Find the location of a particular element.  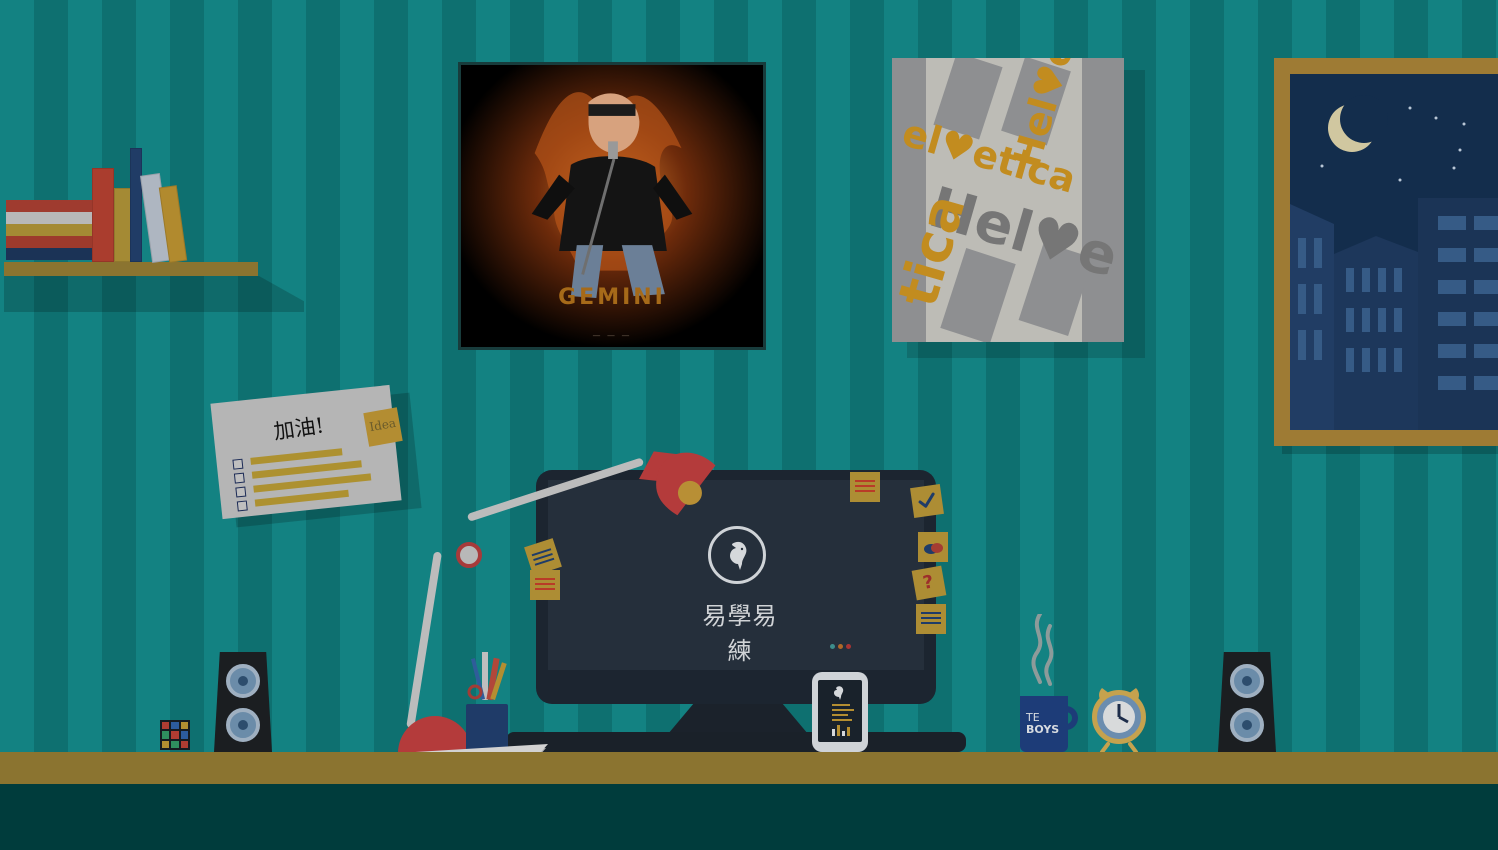

computer-monitor is located at coordinates (736, 587).